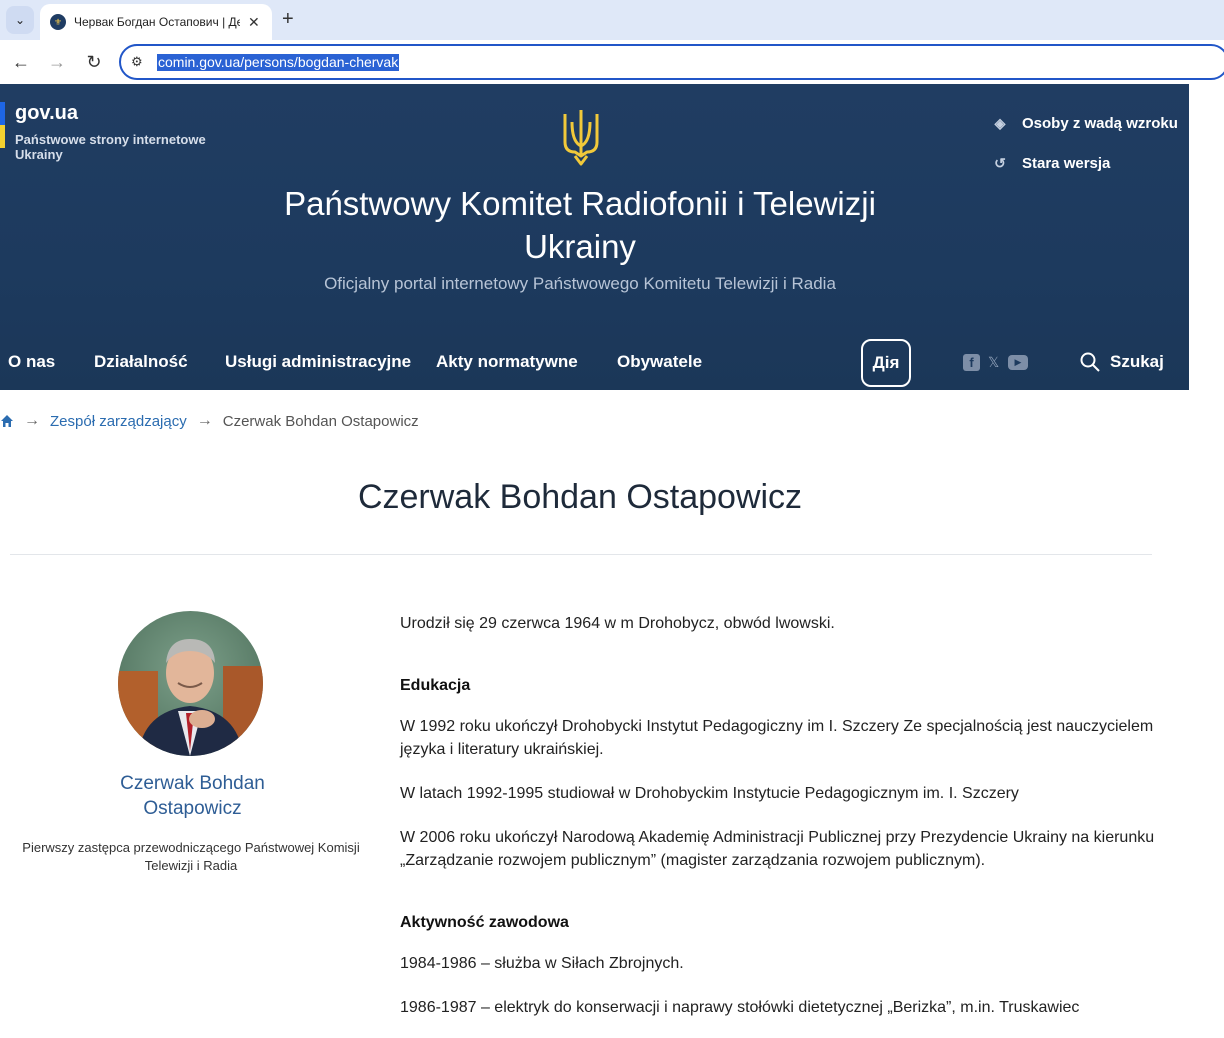  Describe the element at coordinates (110, 147) in the screenshot. I see `gov-ua-subtitle: Państwowe strony internetowe Ukrainy` at that location.